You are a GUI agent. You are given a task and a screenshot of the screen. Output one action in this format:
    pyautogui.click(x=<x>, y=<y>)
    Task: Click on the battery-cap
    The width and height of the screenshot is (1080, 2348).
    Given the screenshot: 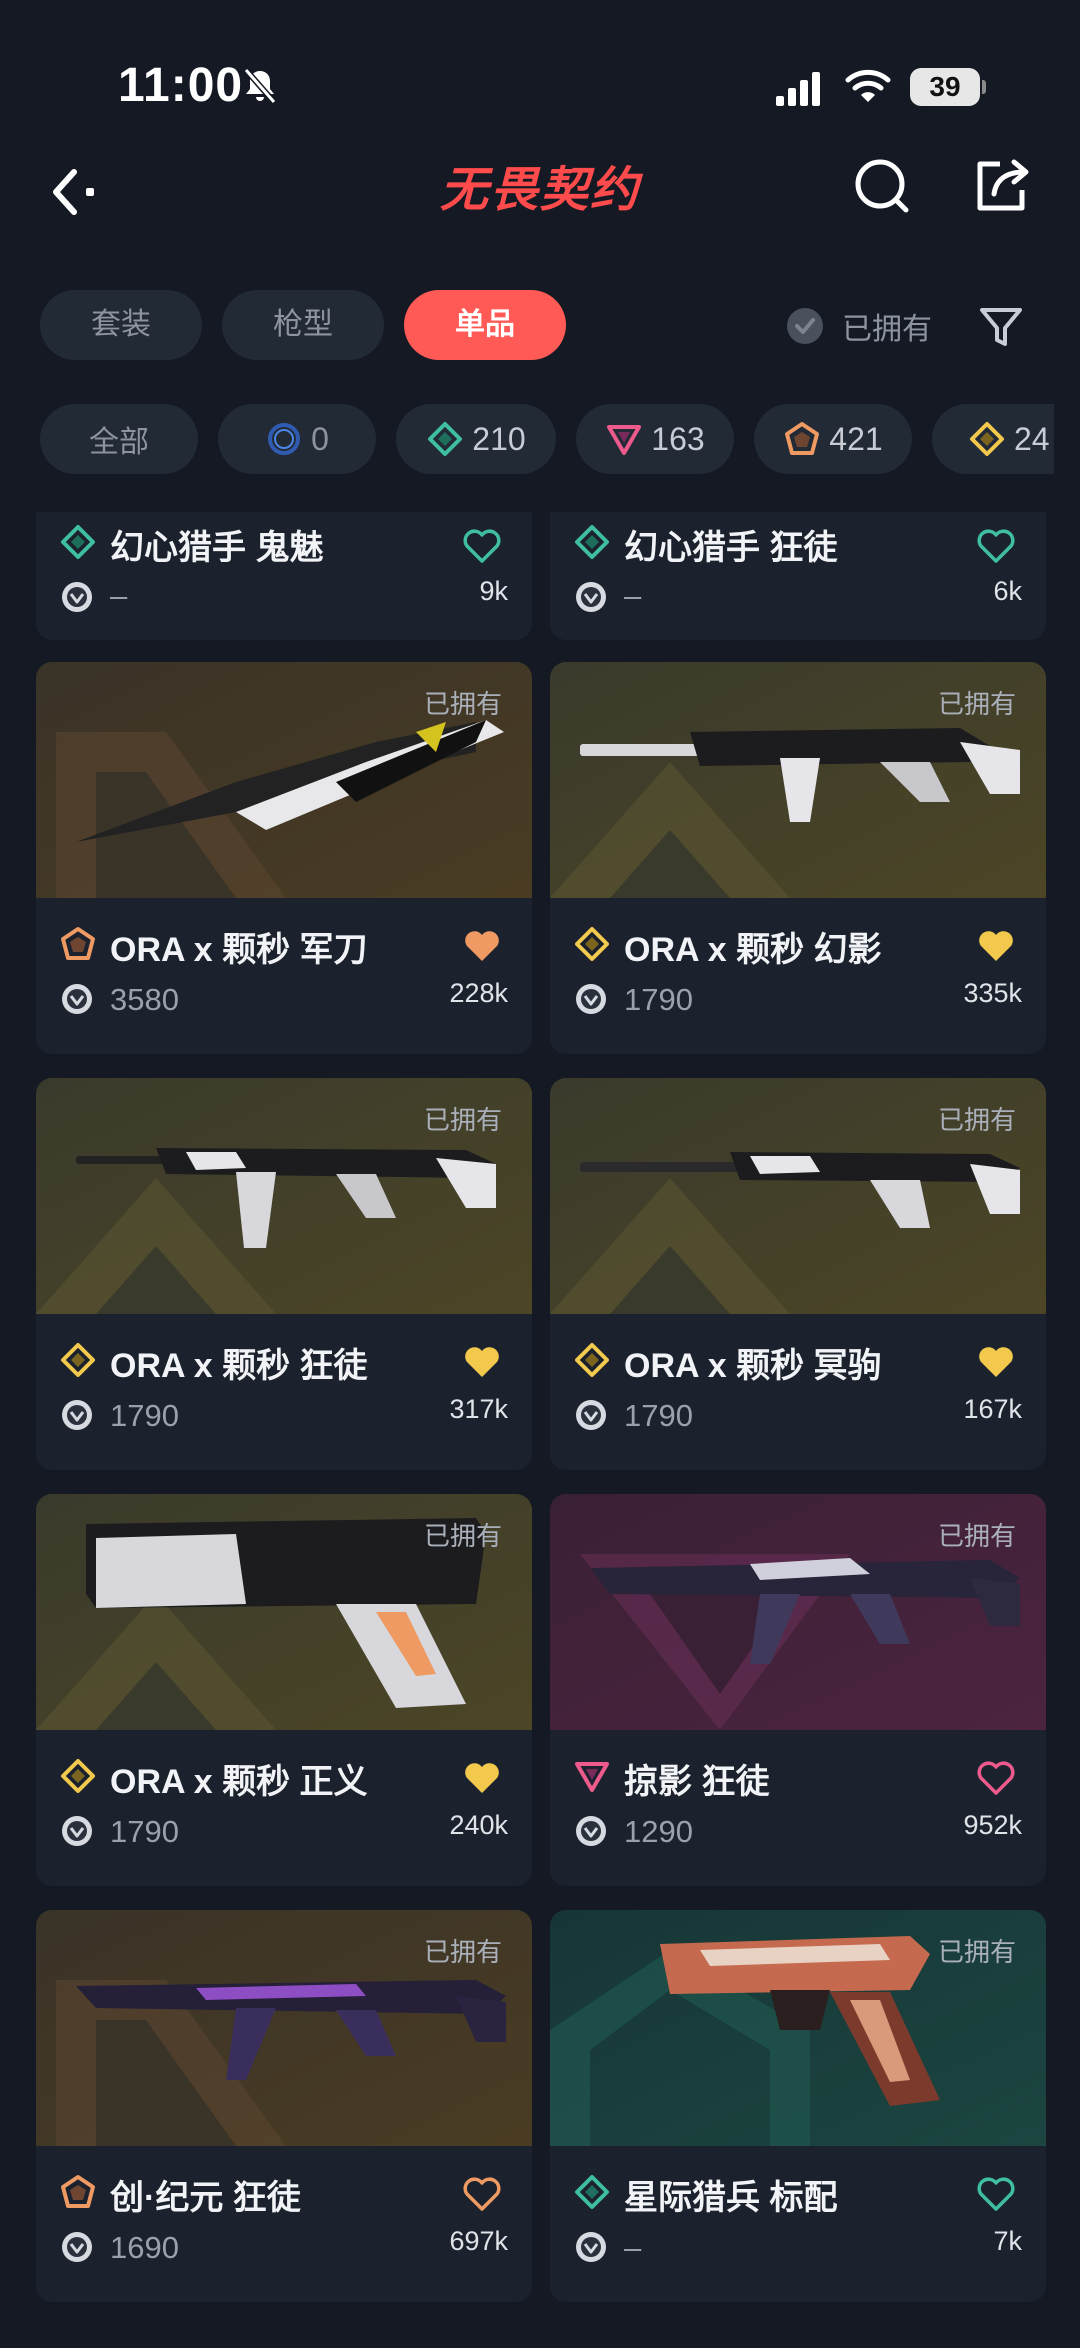 What is the action you would take?
    pyautogui.click(x=984, y=87)
    